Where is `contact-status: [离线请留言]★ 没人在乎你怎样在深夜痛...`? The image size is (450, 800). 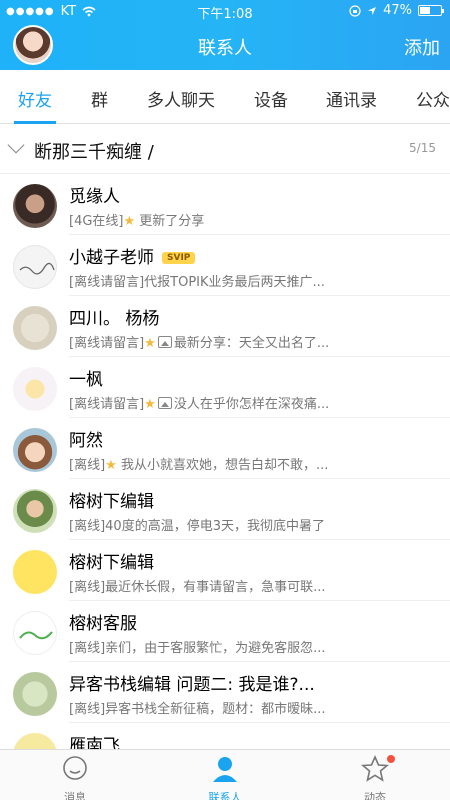 contact-status: [离线请留言]★ 没人在乎你怎样在深夜痛... is located at coordinates (199, 404).